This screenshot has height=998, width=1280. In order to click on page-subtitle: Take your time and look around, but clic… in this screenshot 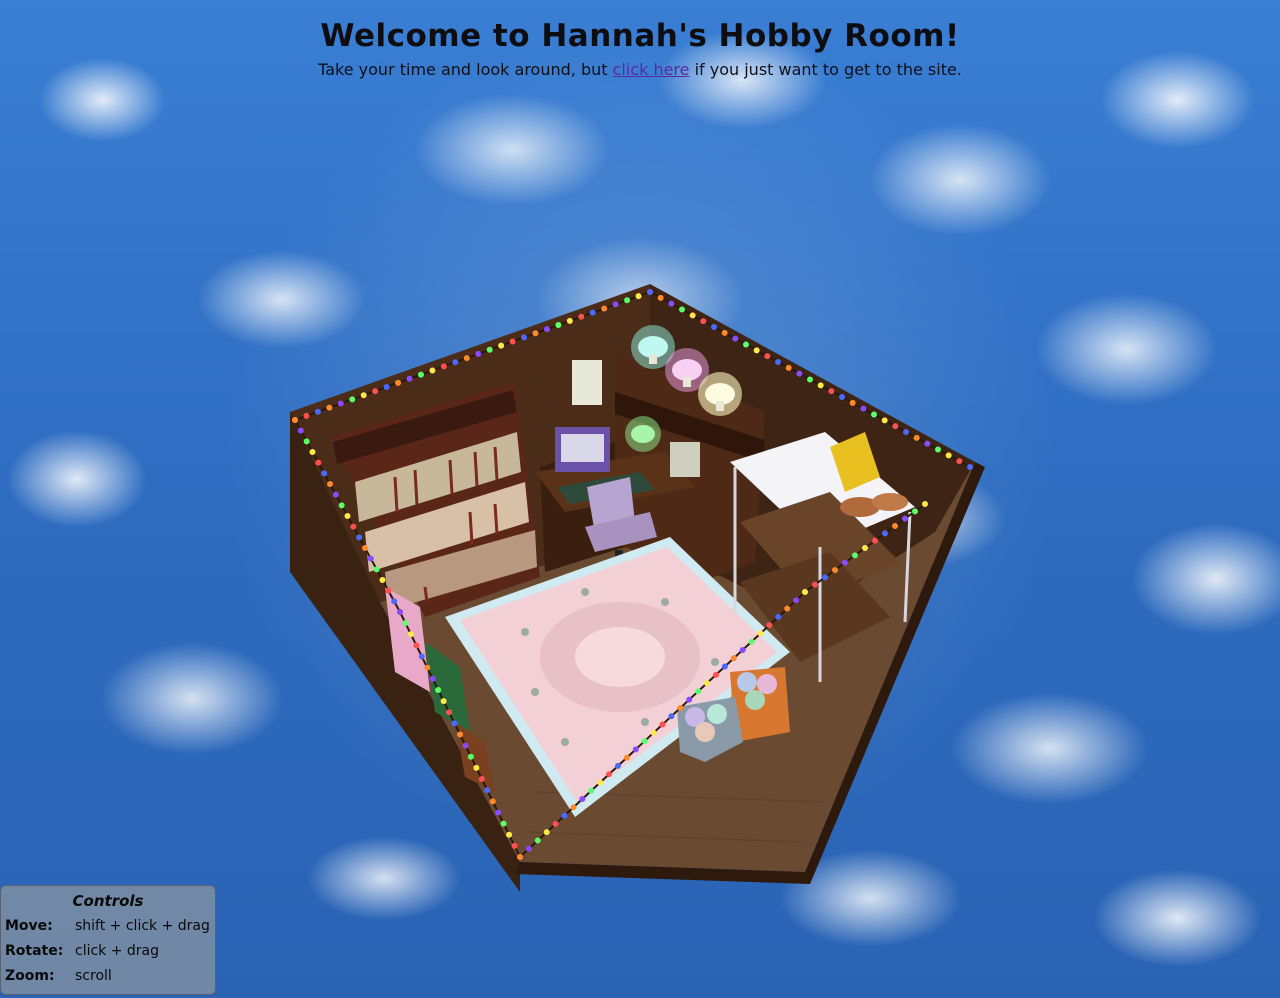, I will do `click(640, 69)`.